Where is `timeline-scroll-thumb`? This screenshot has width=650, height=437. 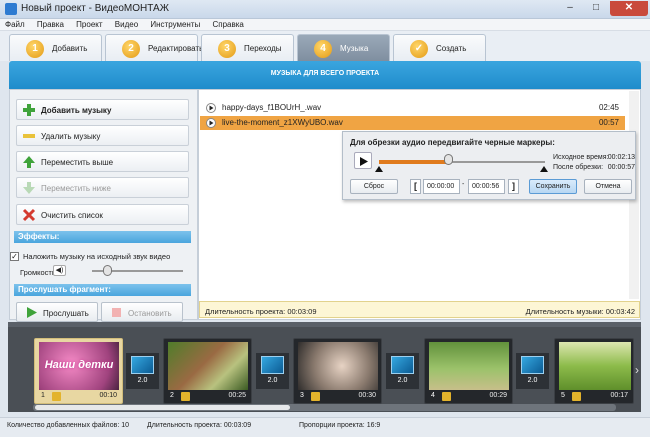 timeline-scroll-thumb is located at coordinates (162, 407).